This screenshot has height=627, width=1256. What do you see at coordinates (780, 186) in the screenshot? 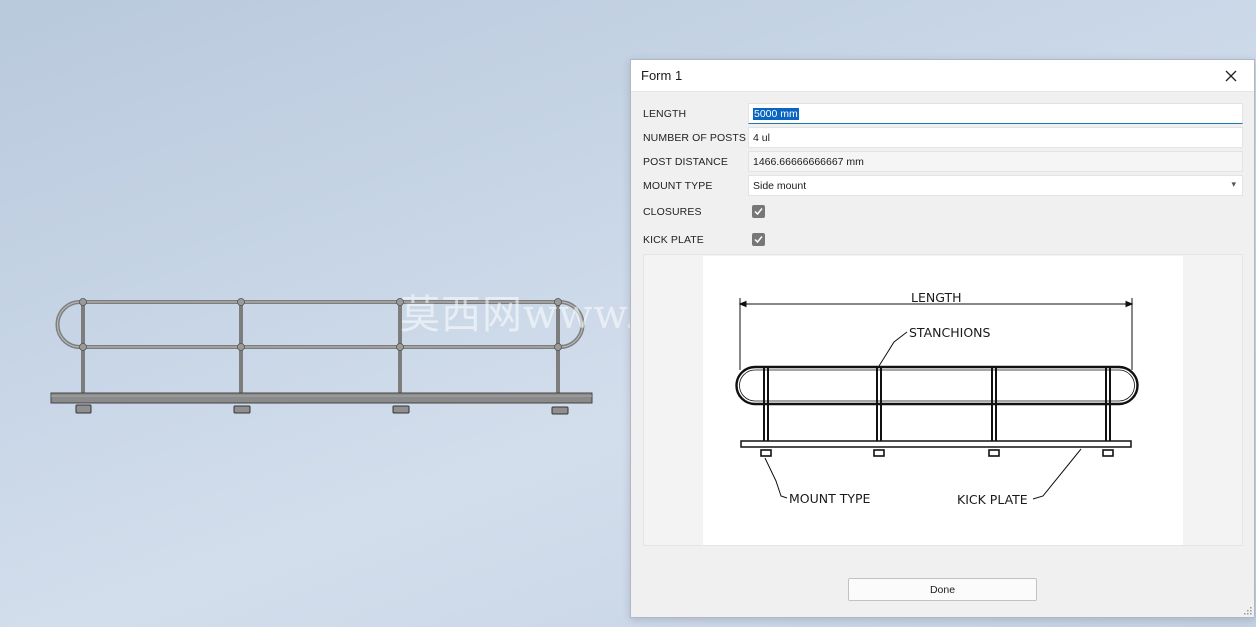
I see `mount-type-value: Side mount` at bounding box center [780, 186].